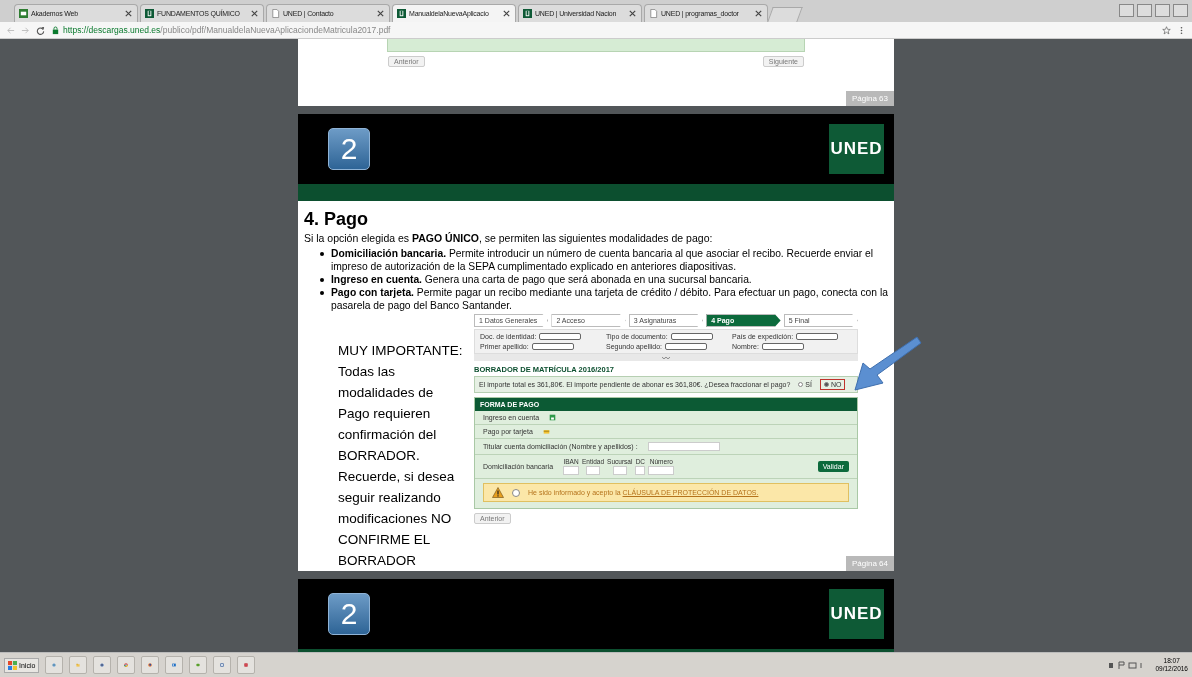 This screenshot has height=677, width=1192. Describe the element at coordinates (546, 431) in the screenshot. I see `card-icon` at that location.